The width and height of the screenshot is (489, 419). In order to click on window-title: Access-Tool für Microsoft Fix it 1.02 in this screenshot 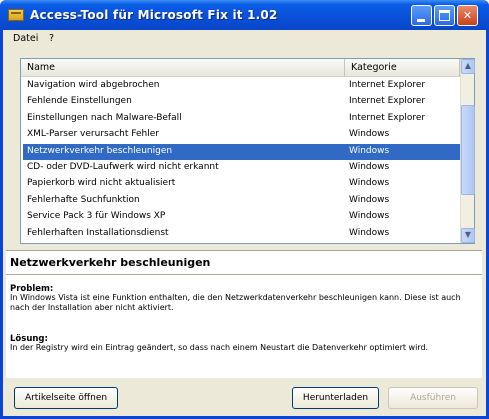, I will do `click(154, 15)`.